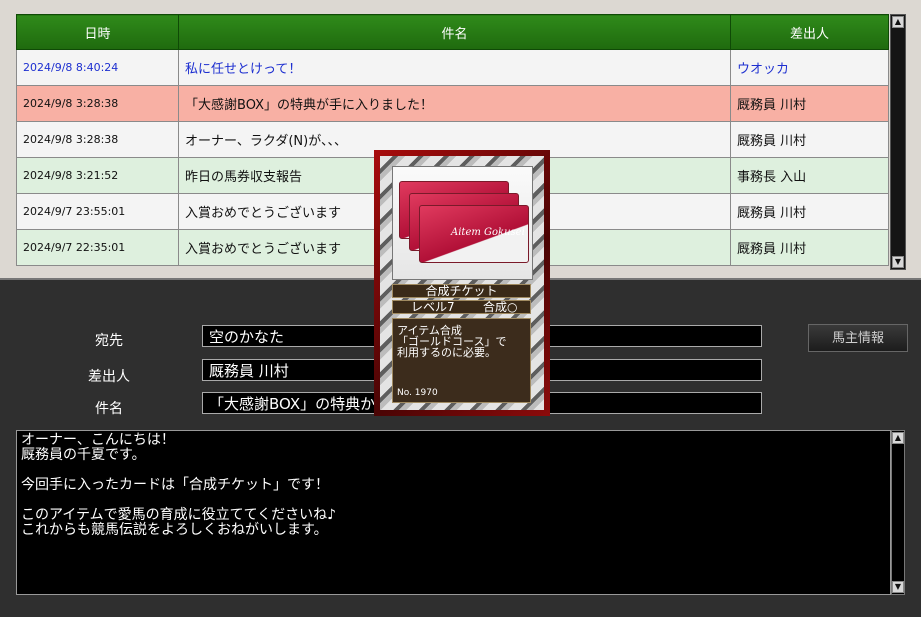 This screenshot has width=921, height=617. Describe the element at coordinates (488, 232) in the screenshot. I see `card-illustration-caption: Aitem Gokusei` at that location.